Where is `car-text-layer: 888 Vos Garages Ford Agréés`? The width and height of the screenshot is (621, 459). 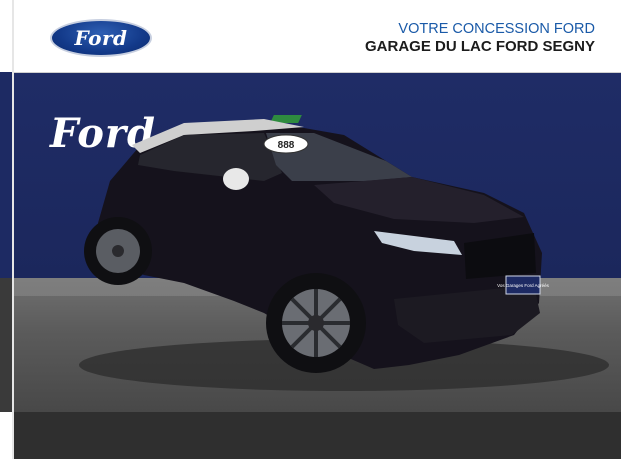 car-text-layer: 888 Vos Garages Ford Agréés is located at coordinates (414, 214).